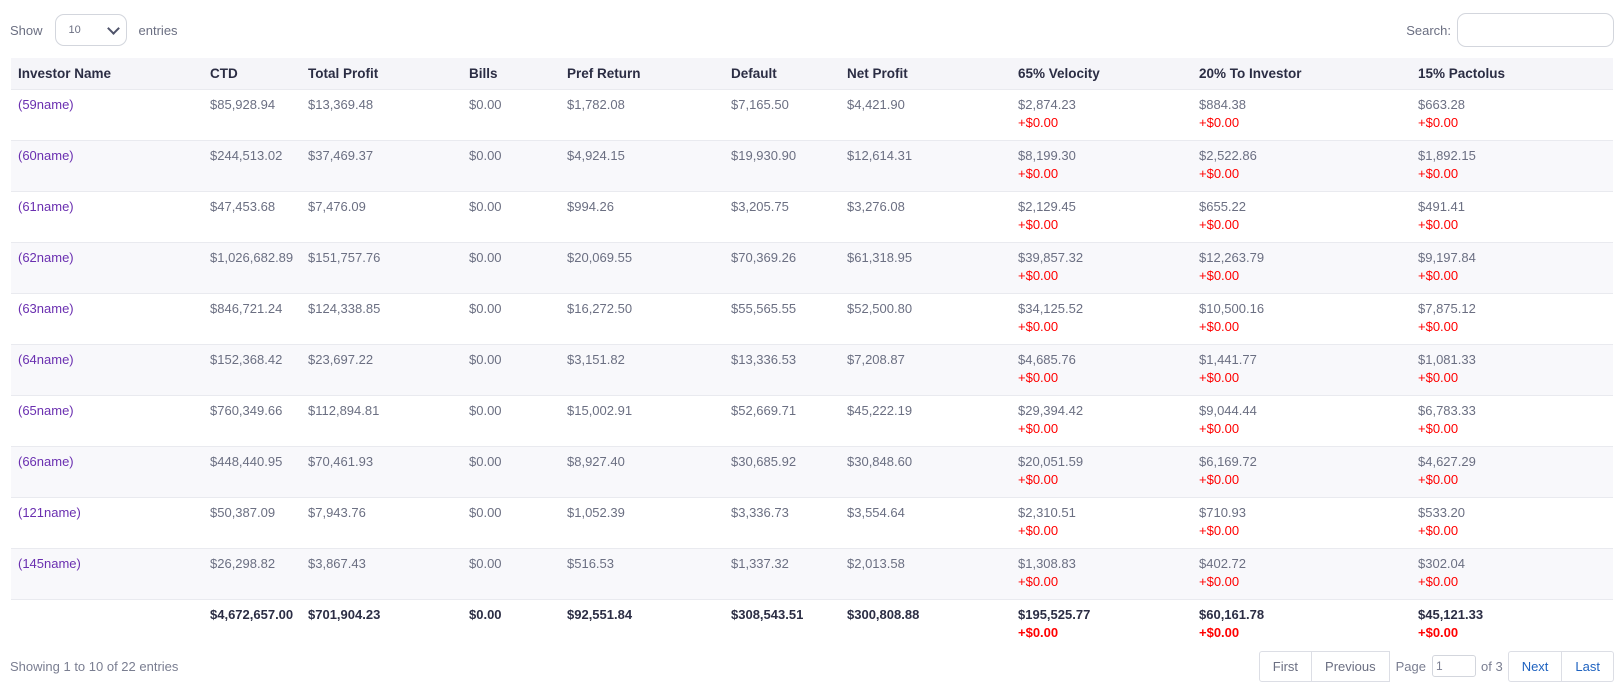 The width and height of the screenshot is (1624, 688). I want to click on cell-value: $7,165.50, so click(760, 104).